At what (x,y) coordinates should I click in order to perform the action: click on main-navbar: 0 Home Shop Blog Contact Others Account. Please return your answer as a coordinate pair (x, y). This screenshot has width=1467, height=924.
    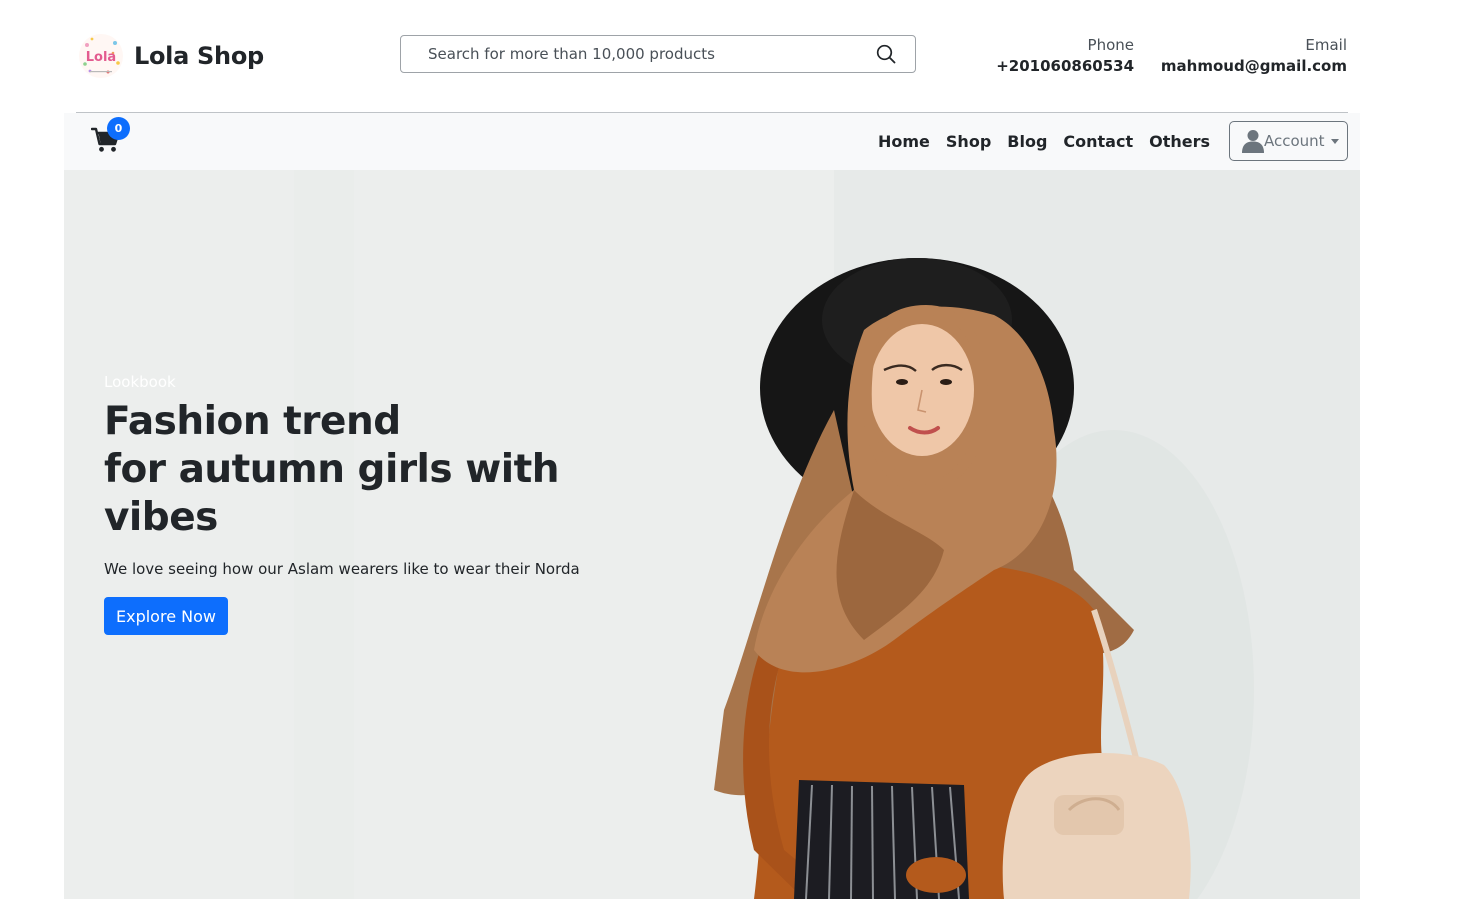
    Looking at the image, I should click on (712, 141).